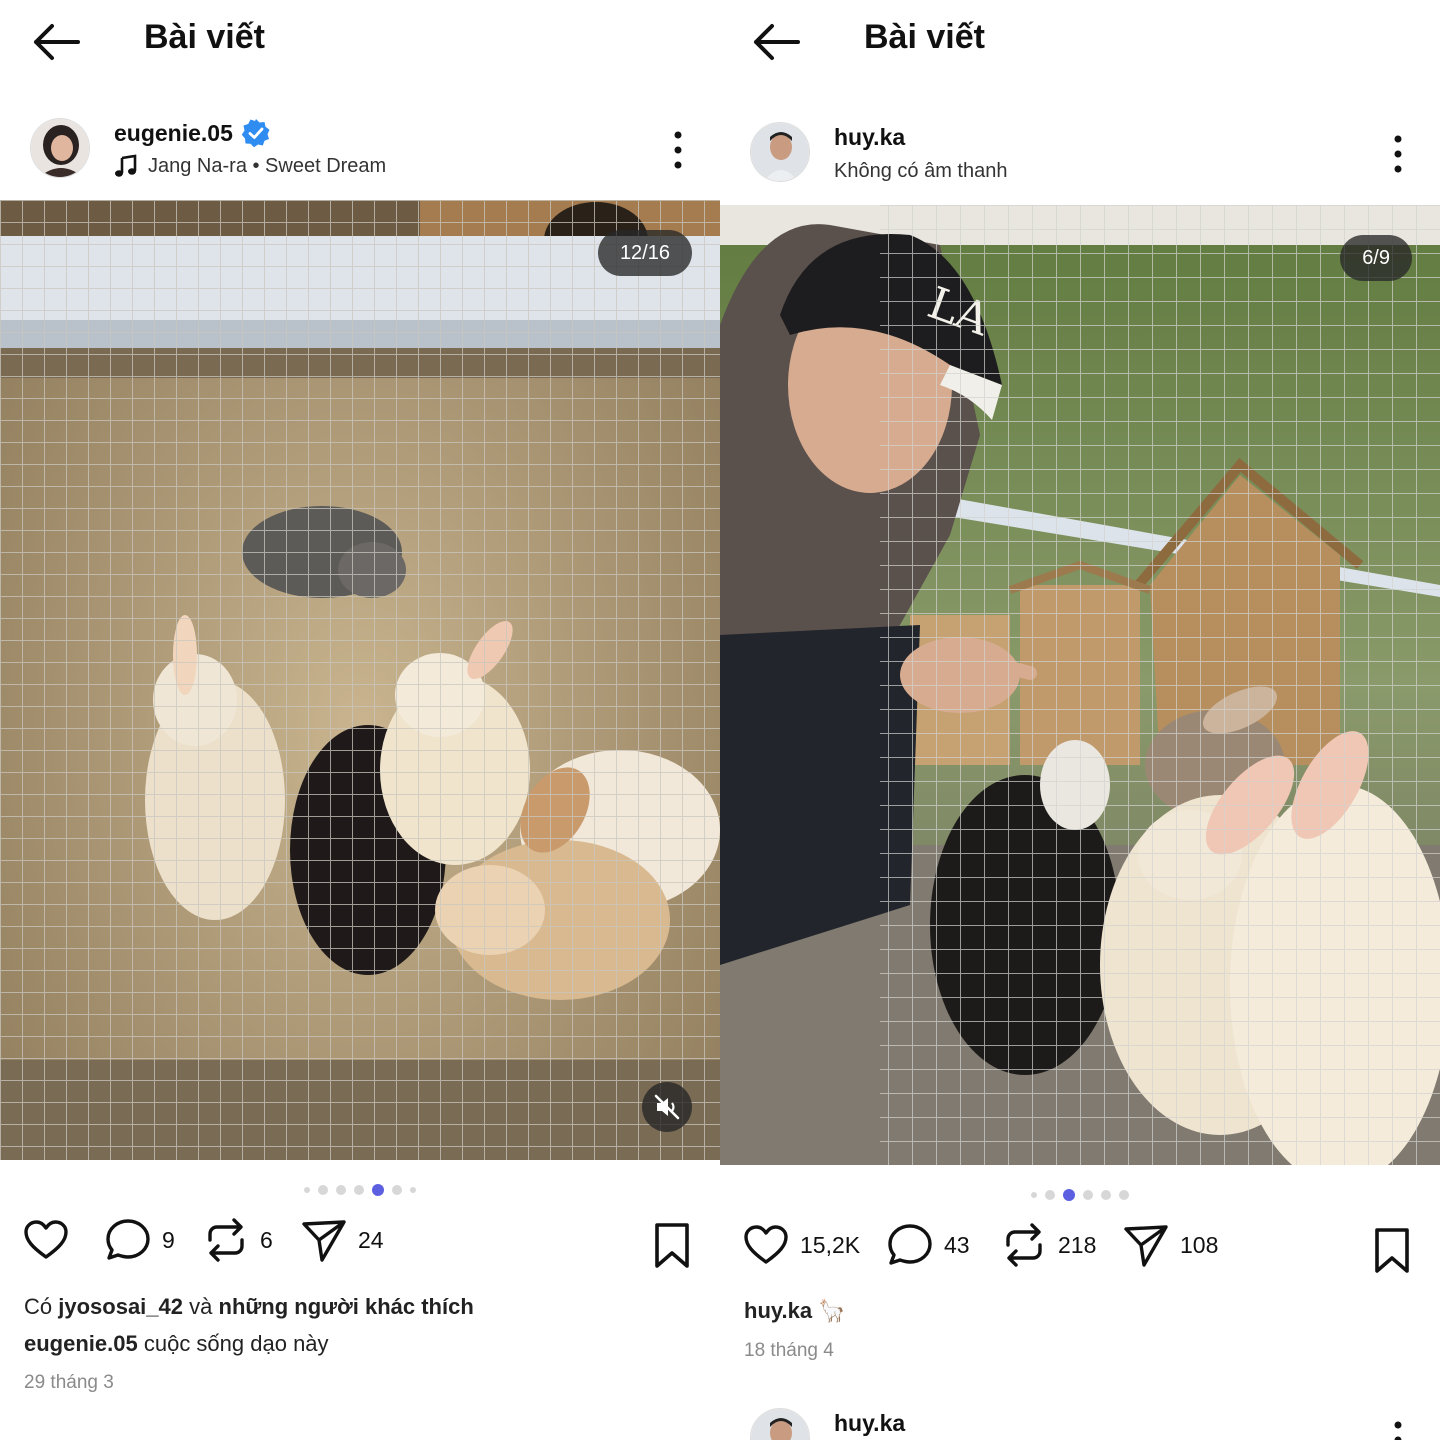  What do you see at coordinates (201, 1306) in the screenshot?
I see `liked-by-mid: và` at bounding box center [201, 1306].